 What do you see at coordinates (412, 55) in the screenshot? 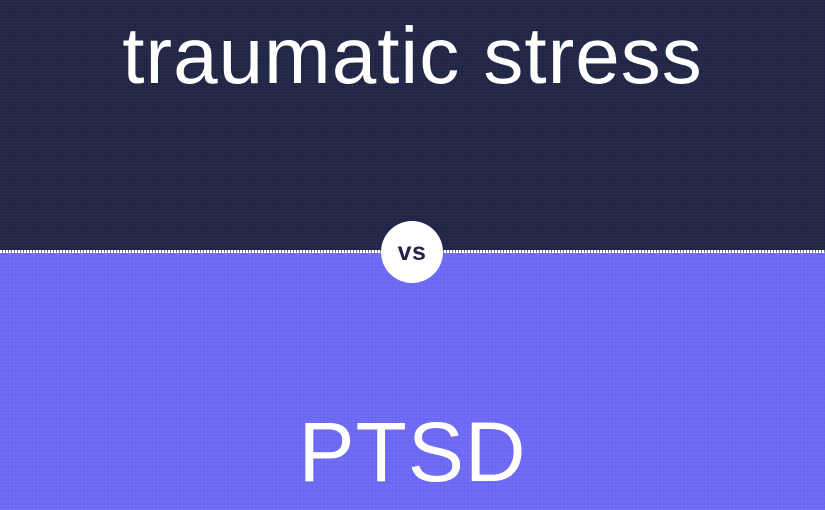
I see `top-term: traumatic stress` at bounding box center [412, 55].